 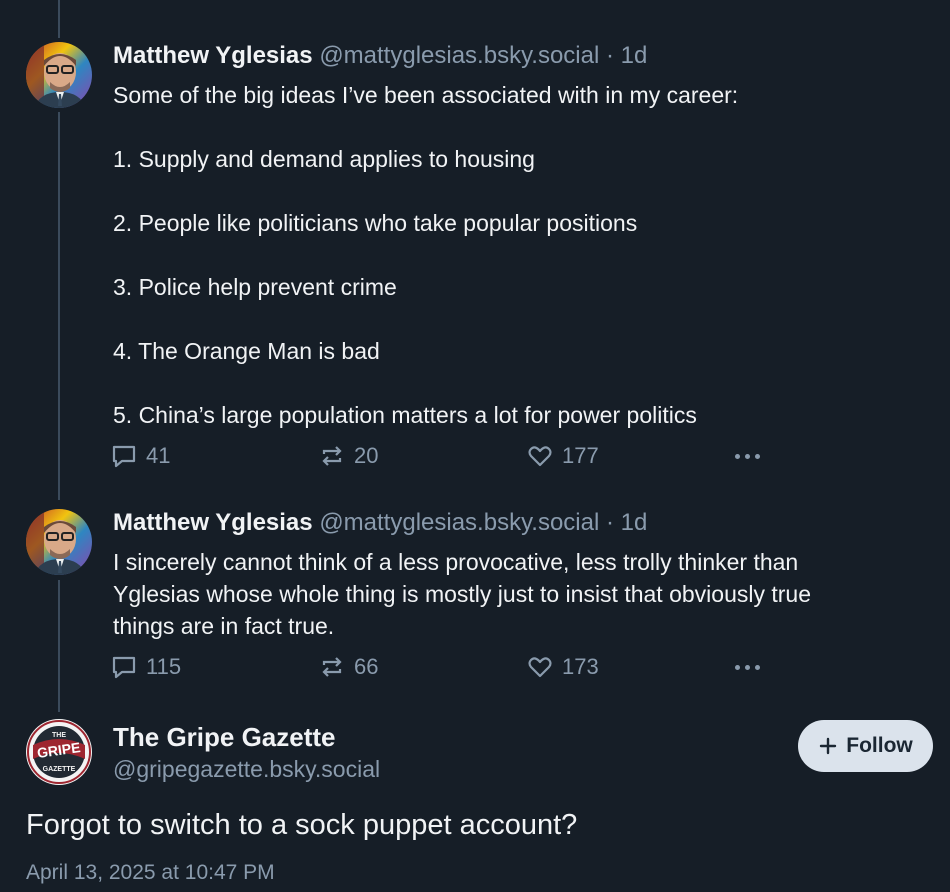 I want to click on previous-post-actions-fragment, so click(x=360, y=1).